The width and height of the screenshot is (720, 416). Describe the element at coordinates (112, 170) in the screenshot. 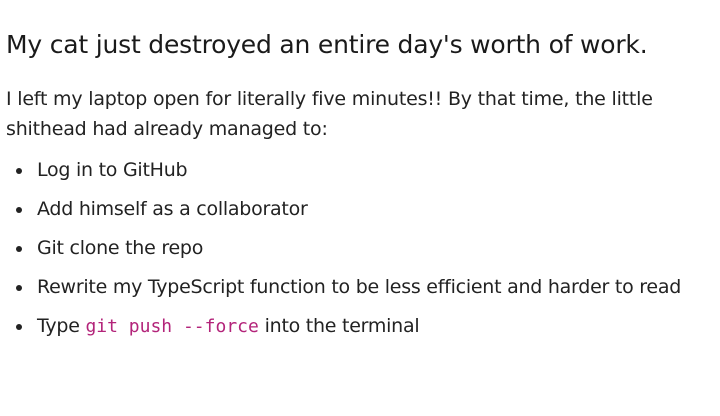

I see `list-item-text: Log in to GitHub` at that location.